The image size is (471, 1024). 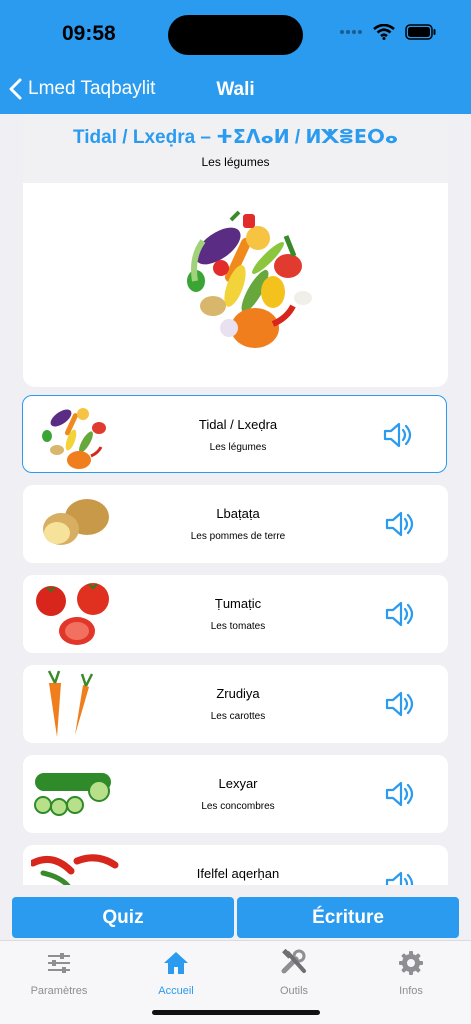 I want to click on item-text: Ifelfel aqerḥan, so click(x=238, y=875).